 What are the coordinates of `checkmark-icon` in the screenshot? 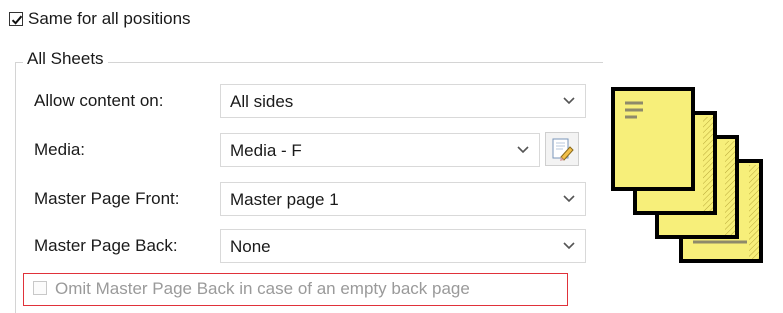 It's located at (17, 20).